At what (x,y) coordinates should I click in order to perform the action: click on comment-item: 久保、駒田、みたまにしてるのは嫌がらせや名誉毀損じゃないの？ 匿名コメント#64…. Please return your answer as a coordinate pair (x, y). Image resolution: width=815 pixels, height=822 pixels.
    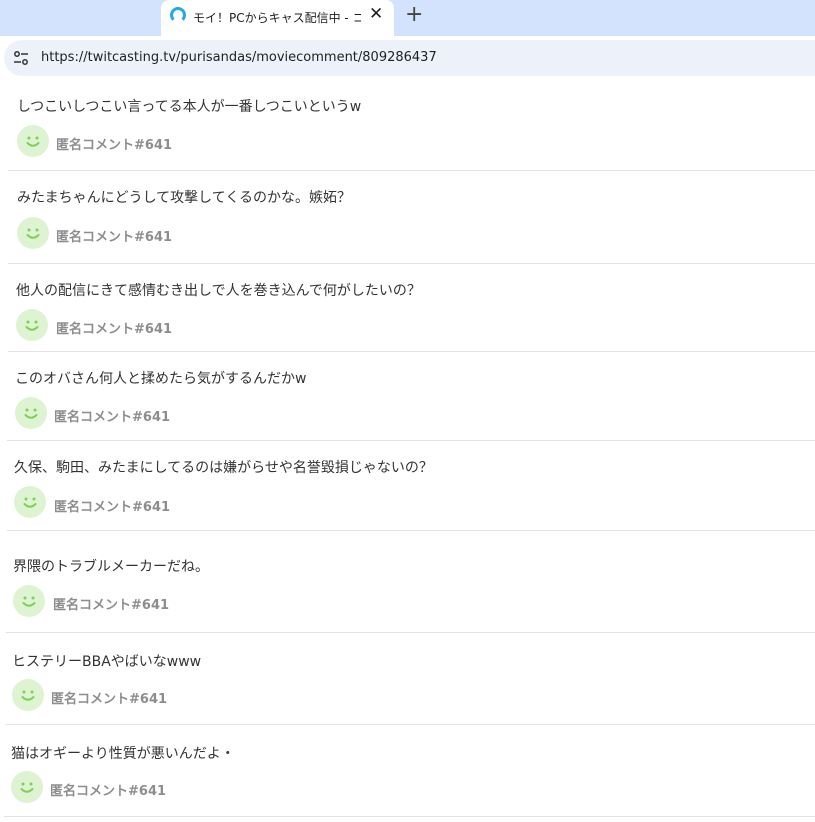
    Looking at the image, I should click on (411, 486).